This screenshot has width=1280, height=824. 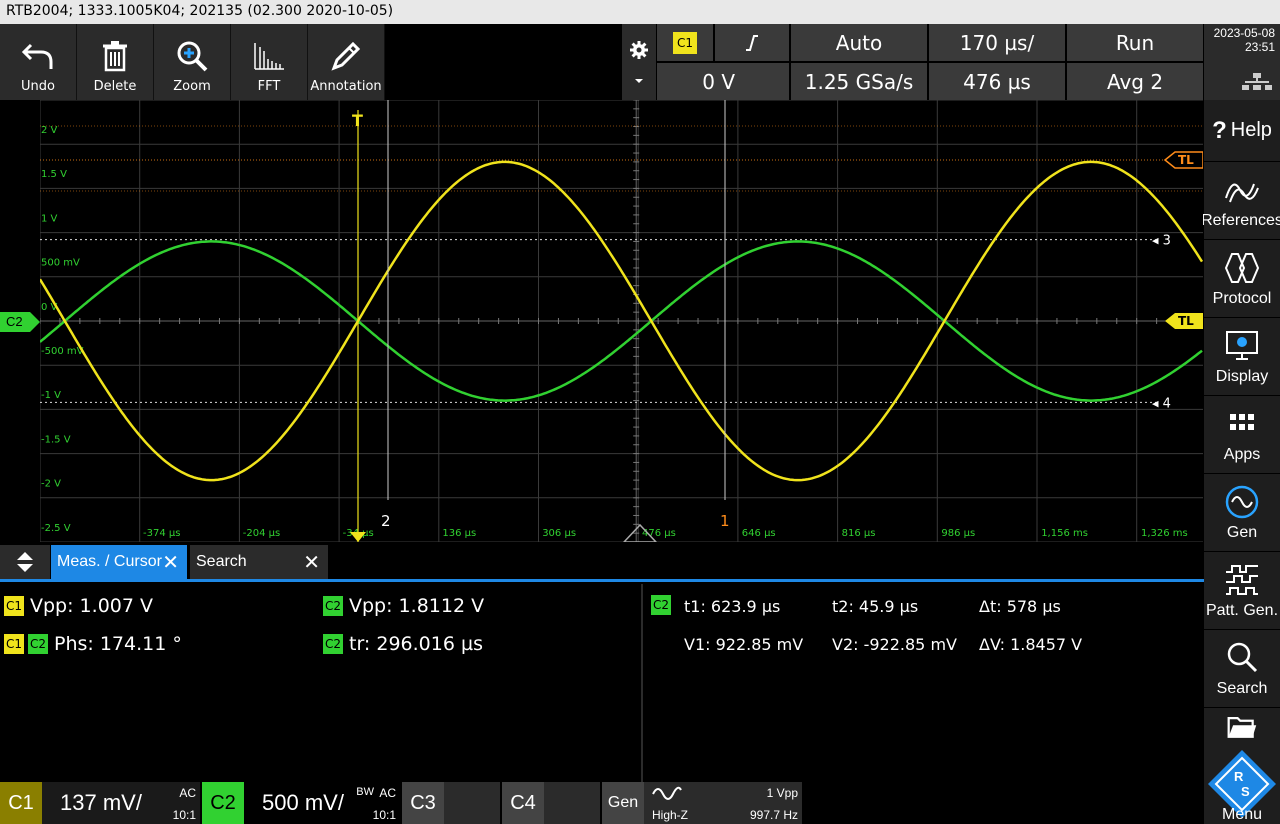 What do you see at coordinates (1186, 160) in the screenshot?
I see `trigger-level-tag-upper-label: TL` at bounding box center [1186, 160].